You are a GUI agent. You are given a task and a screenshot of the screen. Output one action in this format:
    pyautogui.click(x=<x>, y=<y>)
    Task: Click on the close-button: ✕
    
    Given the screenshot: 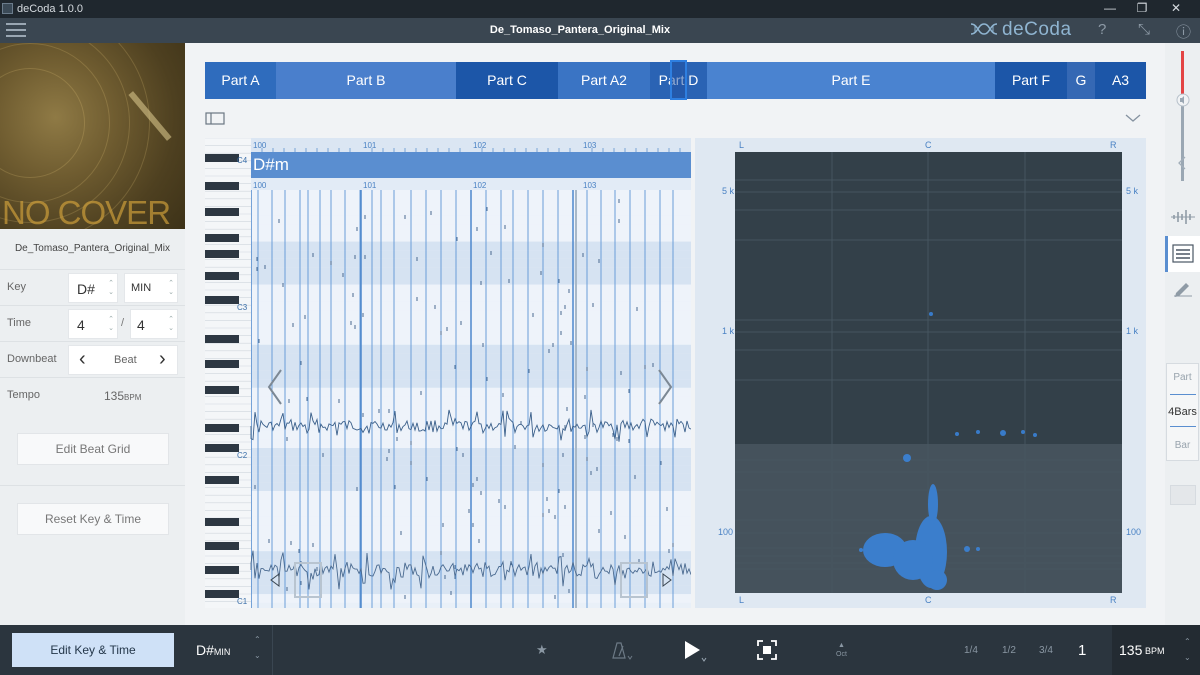 What is the action you would take?
    pyautogui.click(x=1176, y=8)
    